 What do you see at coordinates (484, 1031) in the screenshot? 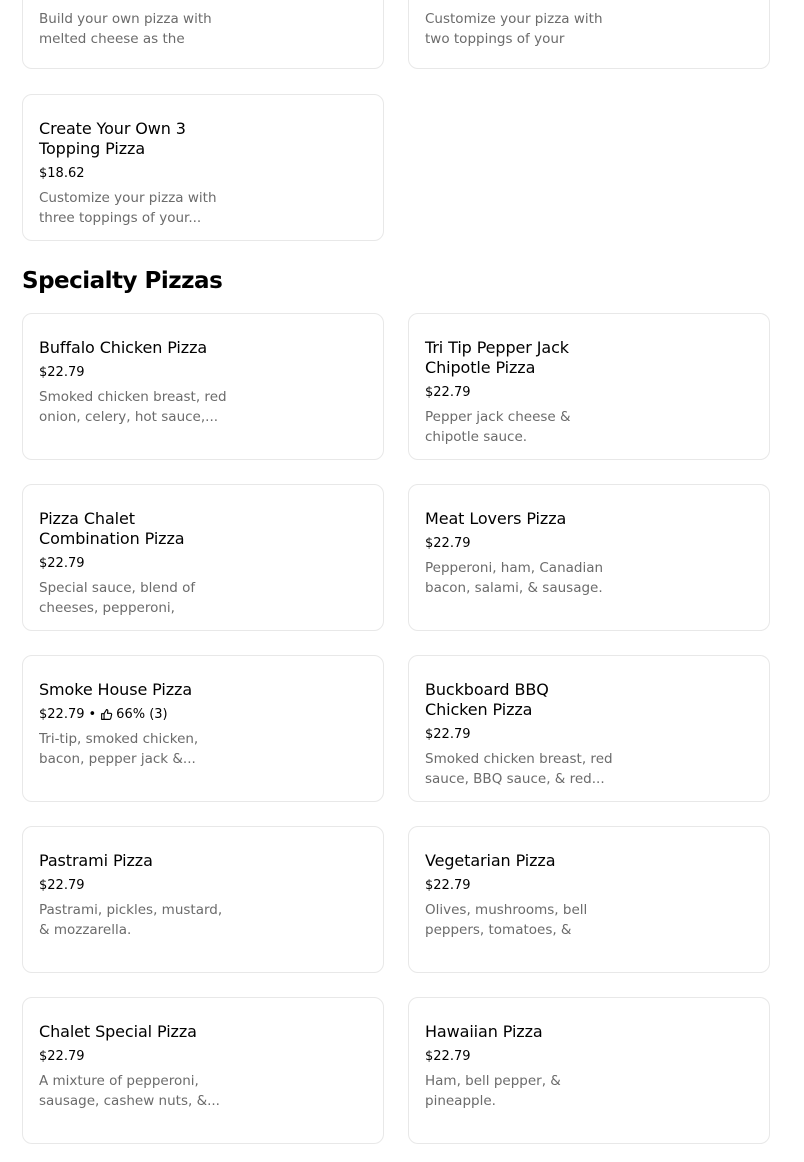
I see `item-name: Hawaiian Pizza` at bounding box center [484, 1031].